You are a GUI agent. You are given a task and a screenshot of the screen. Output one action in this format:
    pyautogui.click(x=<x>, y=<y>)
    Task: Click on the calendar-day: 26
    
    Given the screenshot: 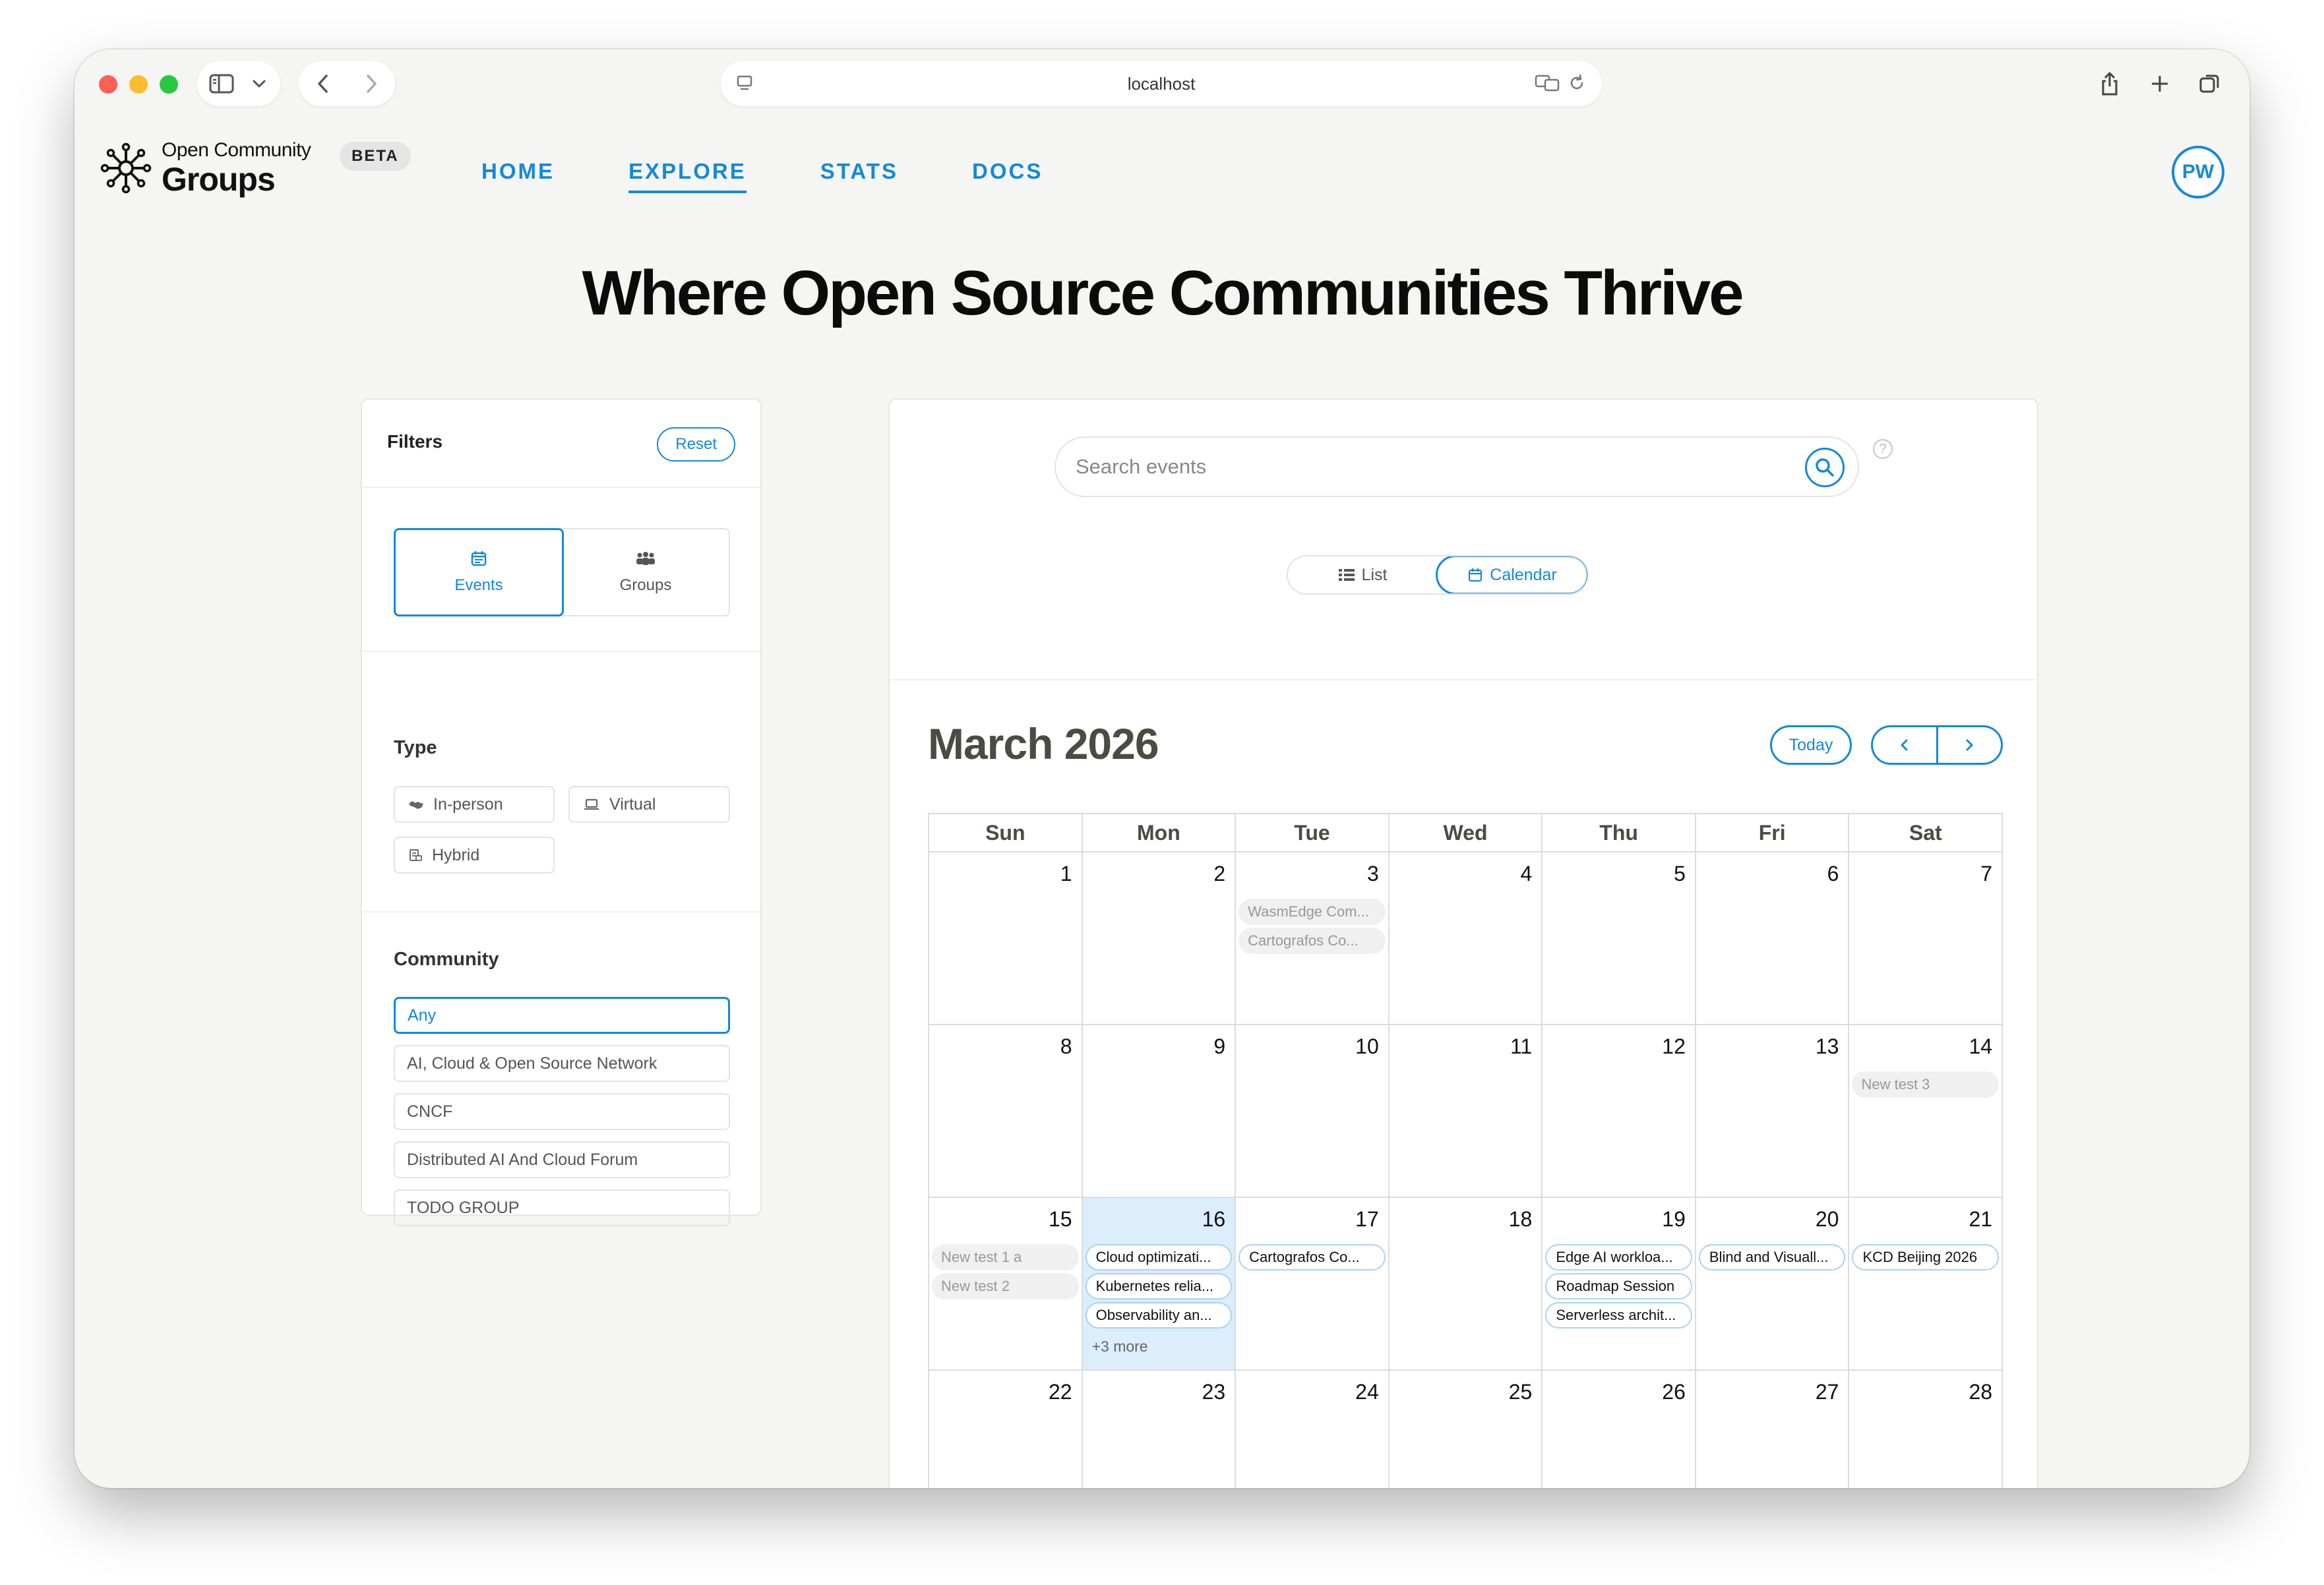 What is the action you would take?
    pyautogui.click(x=1619, y=1429)
    